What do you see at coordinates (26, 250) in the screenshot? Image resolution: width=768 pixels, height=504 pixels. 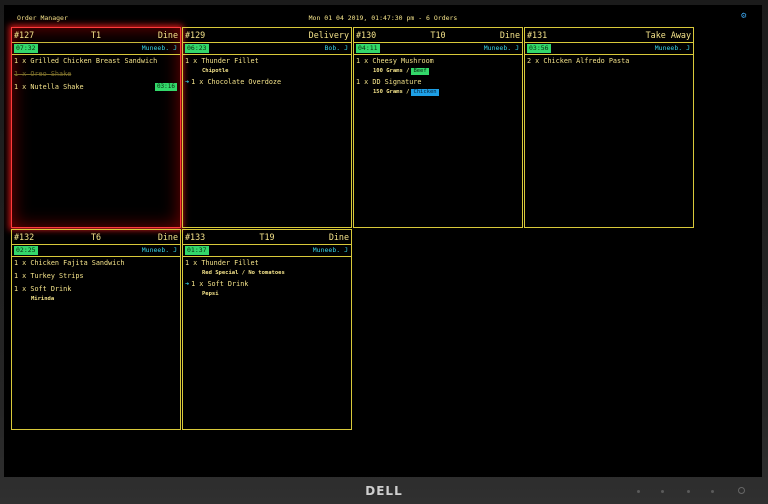 I see `elapsed-timer: 02:25` at bounding box center [26, 250].